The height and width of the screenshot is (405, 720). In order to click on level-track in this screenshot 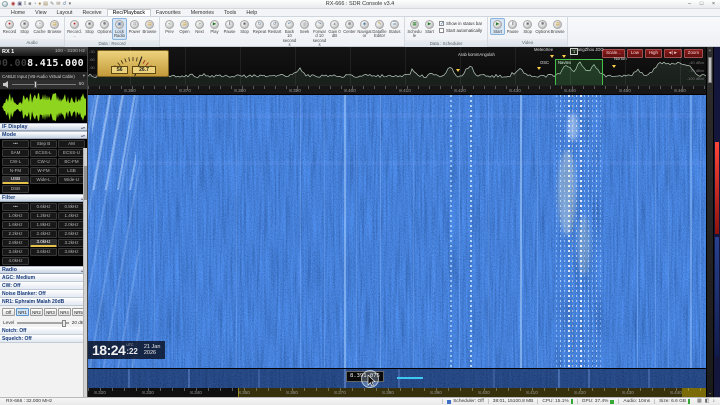, I will do `click(43, 323)`.